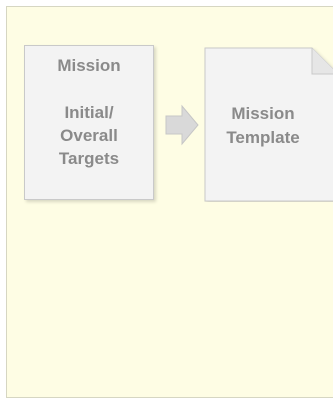 The height and width of the screenshot is (402, 333). I want to click on mission-template-document: Mission Template, so click(268, 124).